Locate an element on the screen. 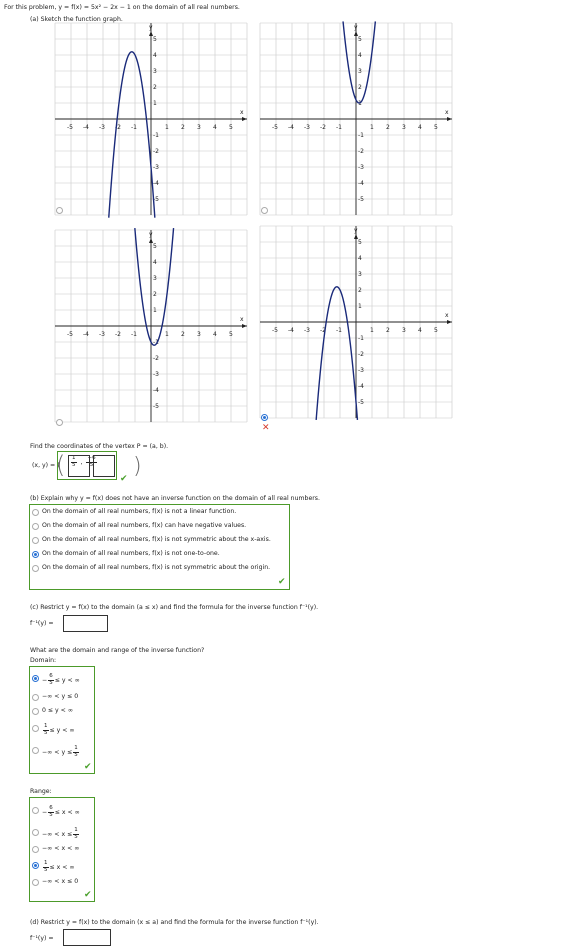 The height and width of the screenshot is (948, 570). part-b-check-icon: ✔ is located at coordinates (282, 582).